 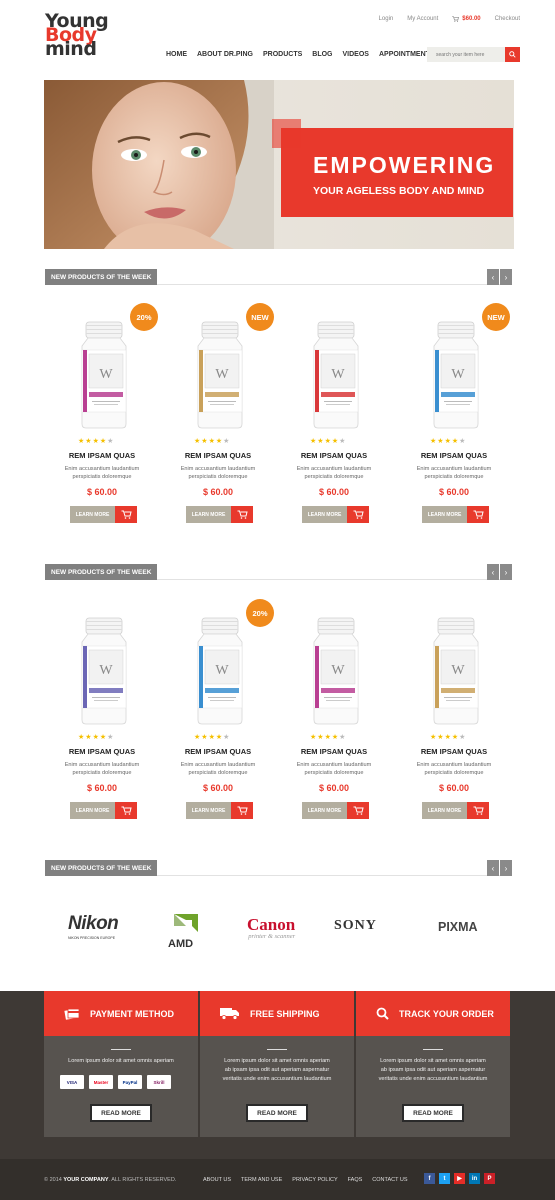 What do you see at coordinates (101, 868) in the screenshot?
I see `section-title: NEW PRODUCTS OF THE WEEK` at bounding box center [101, 868].